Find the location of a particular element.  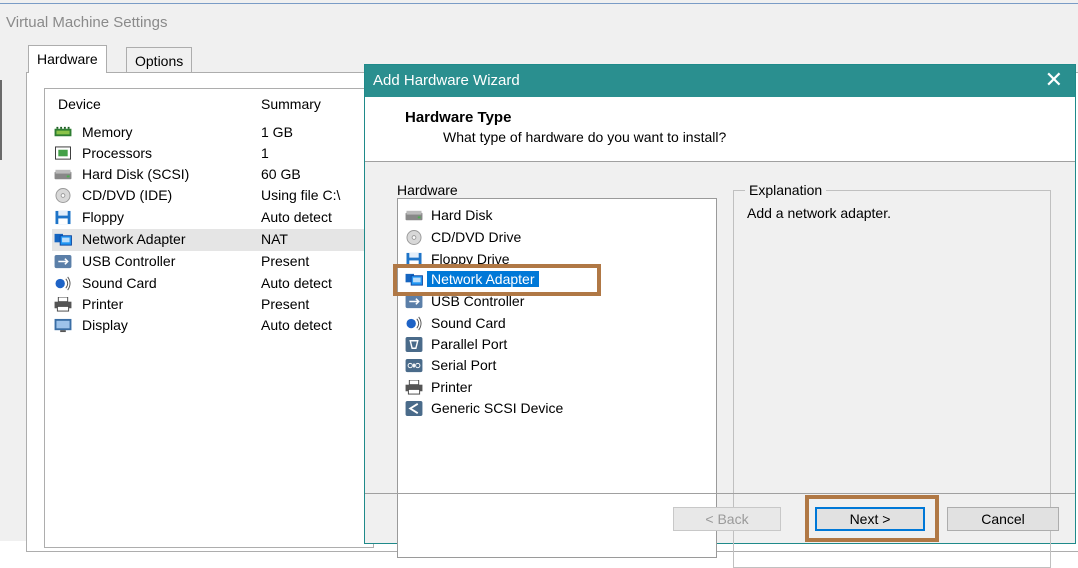

device-row-display: Display Auto detect is located at coordinates (211, 326).